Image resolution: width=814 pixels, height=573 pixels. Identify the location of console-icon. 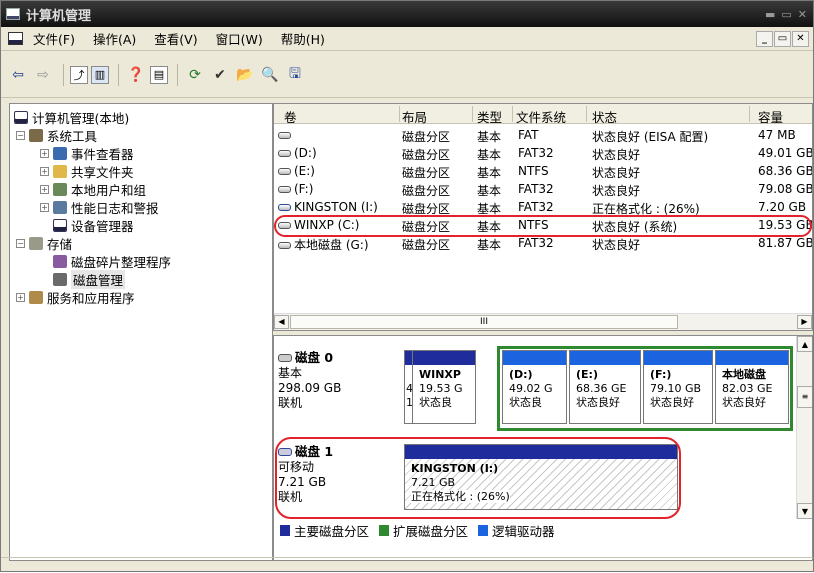
(15, 38).